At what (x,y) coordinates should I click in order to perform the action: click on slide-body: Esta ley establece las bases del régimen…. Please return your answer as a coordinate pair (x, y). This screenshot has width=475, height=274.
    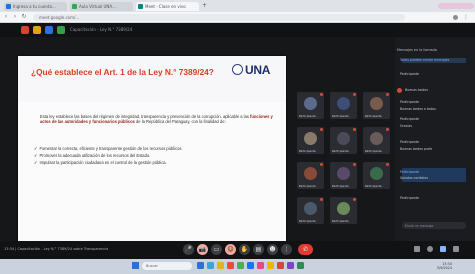
    Looking at the image, I should click on (159, 119).